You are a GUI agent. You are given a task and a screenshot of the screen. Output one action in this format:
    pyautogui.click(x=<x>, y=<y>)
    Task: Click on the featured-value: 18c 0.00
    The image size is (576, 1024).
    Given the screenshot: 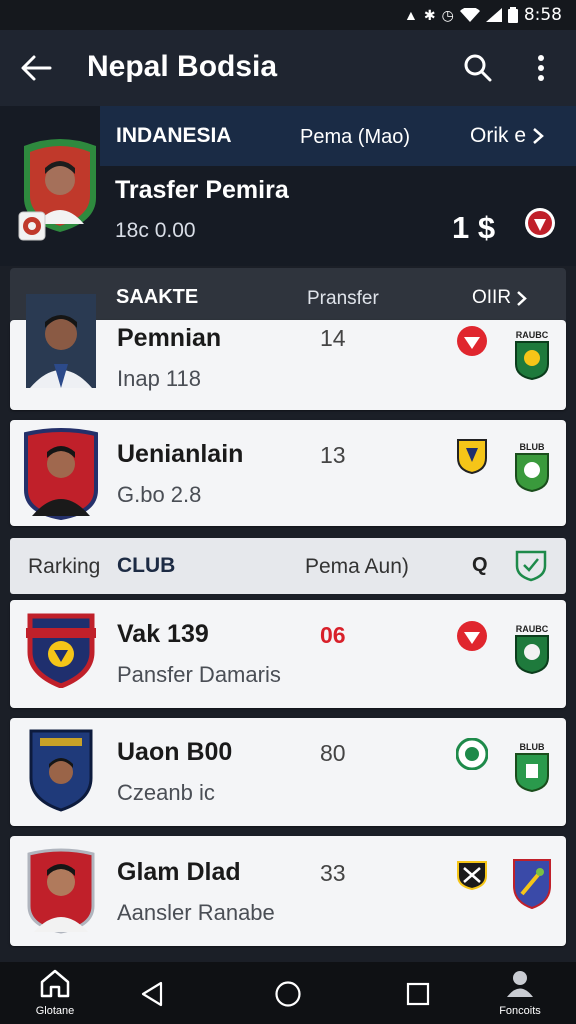 What is the action you would take?
    pyautogui.click(x=155, y=230)
    